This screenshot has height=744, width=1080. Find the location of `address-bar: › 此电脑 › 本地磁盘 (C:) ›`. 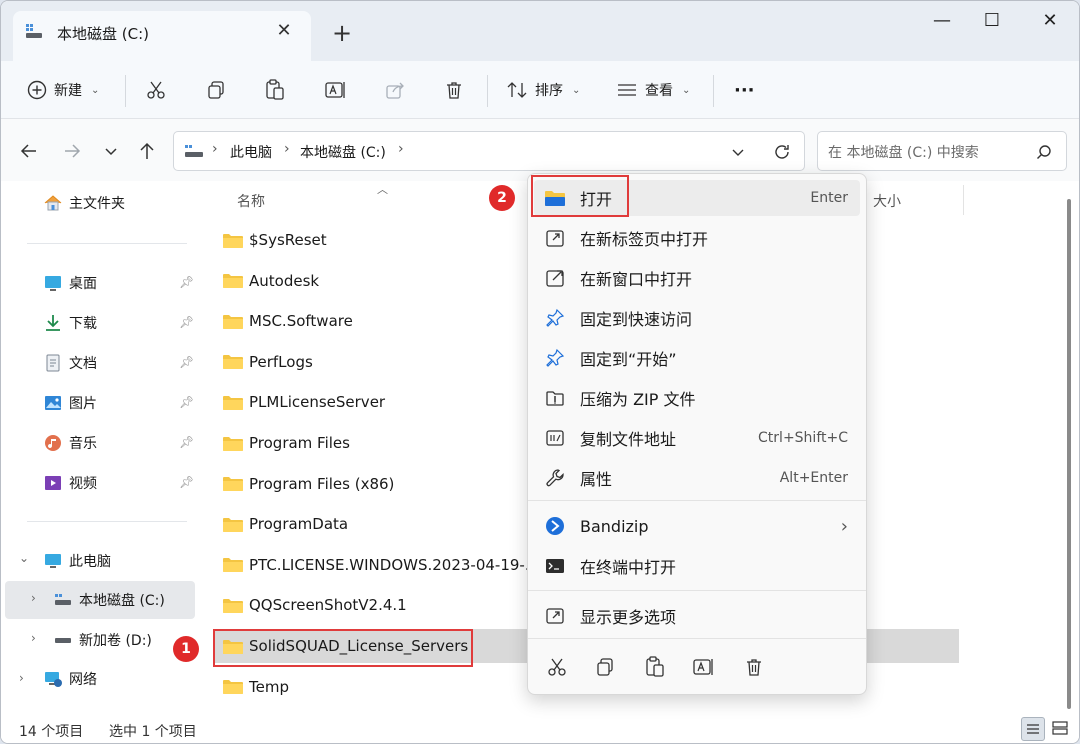

address-bar: › 此电脑 › 本地磁盘 (C:) › is located at coordinates (489, 151).